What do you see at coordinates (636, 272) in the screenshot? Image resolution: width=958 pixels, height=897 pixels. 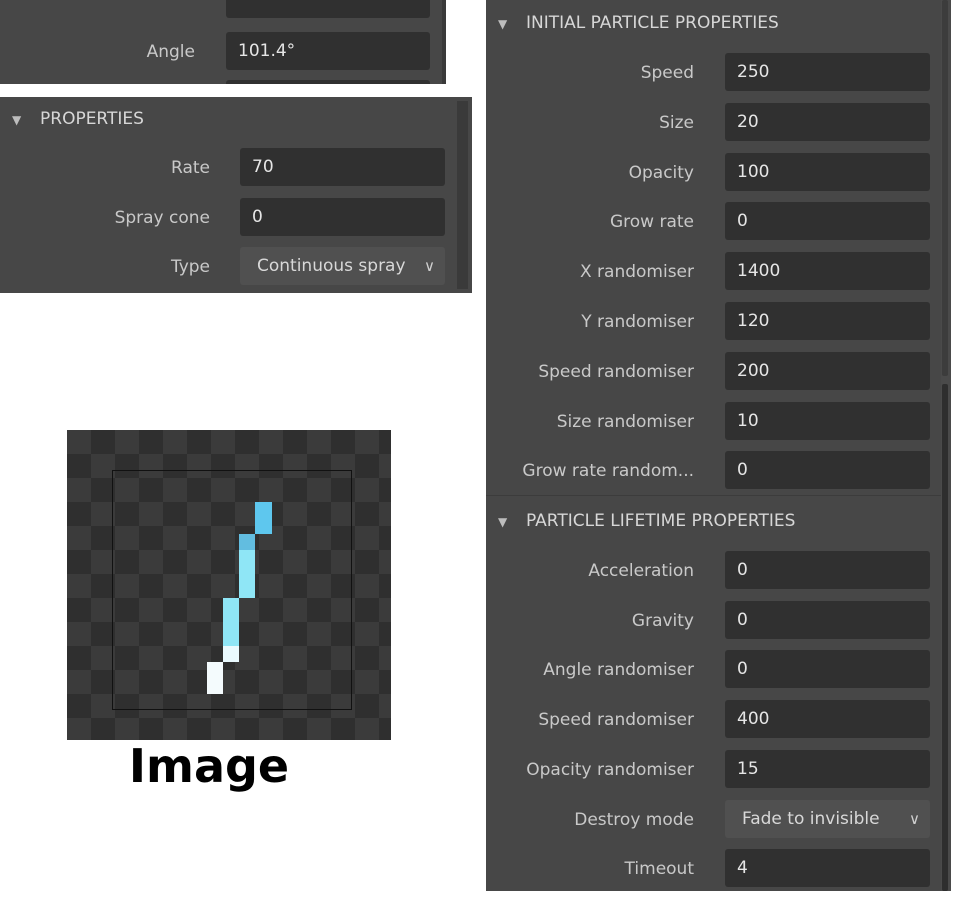 I see `x-randomiser-label: X randomiser` at bounding box center [636, 272].